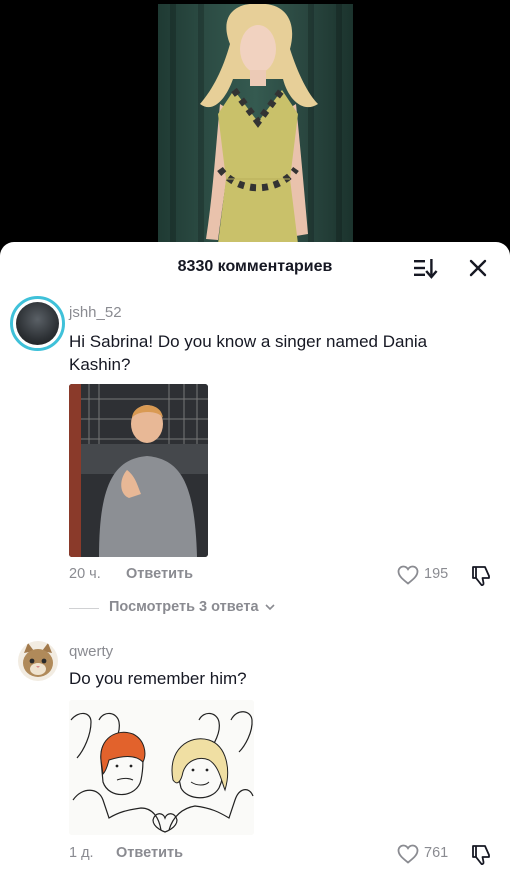 The width and height of the screenshot is (510, 875). Describe the element at coordinates (84, 608) in the screenshot. I see `replies-divider` at that location.